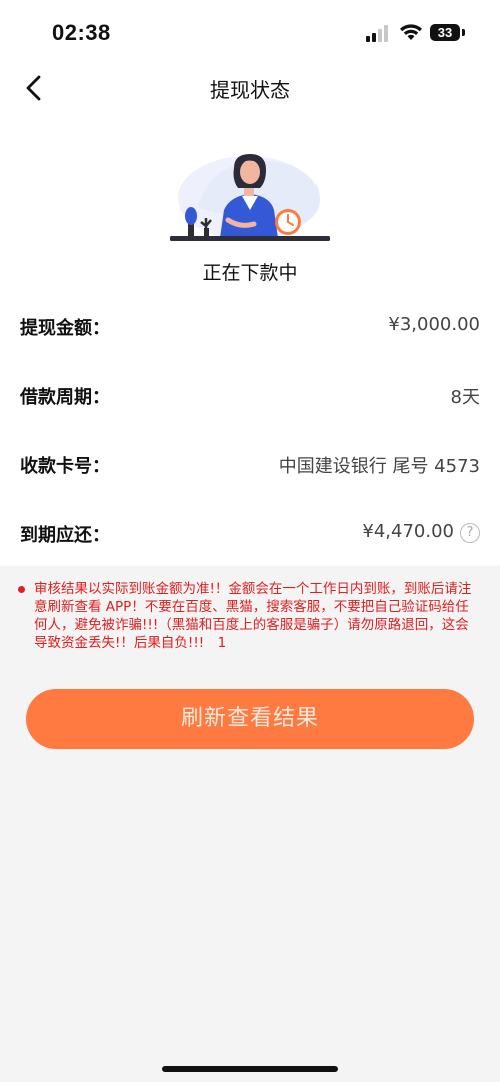 The image size is (500, 1082). Describe the element at coordinates (250, 273) in the screenshot. I see `withdrawal-status-text: 正在下款中` at that location.